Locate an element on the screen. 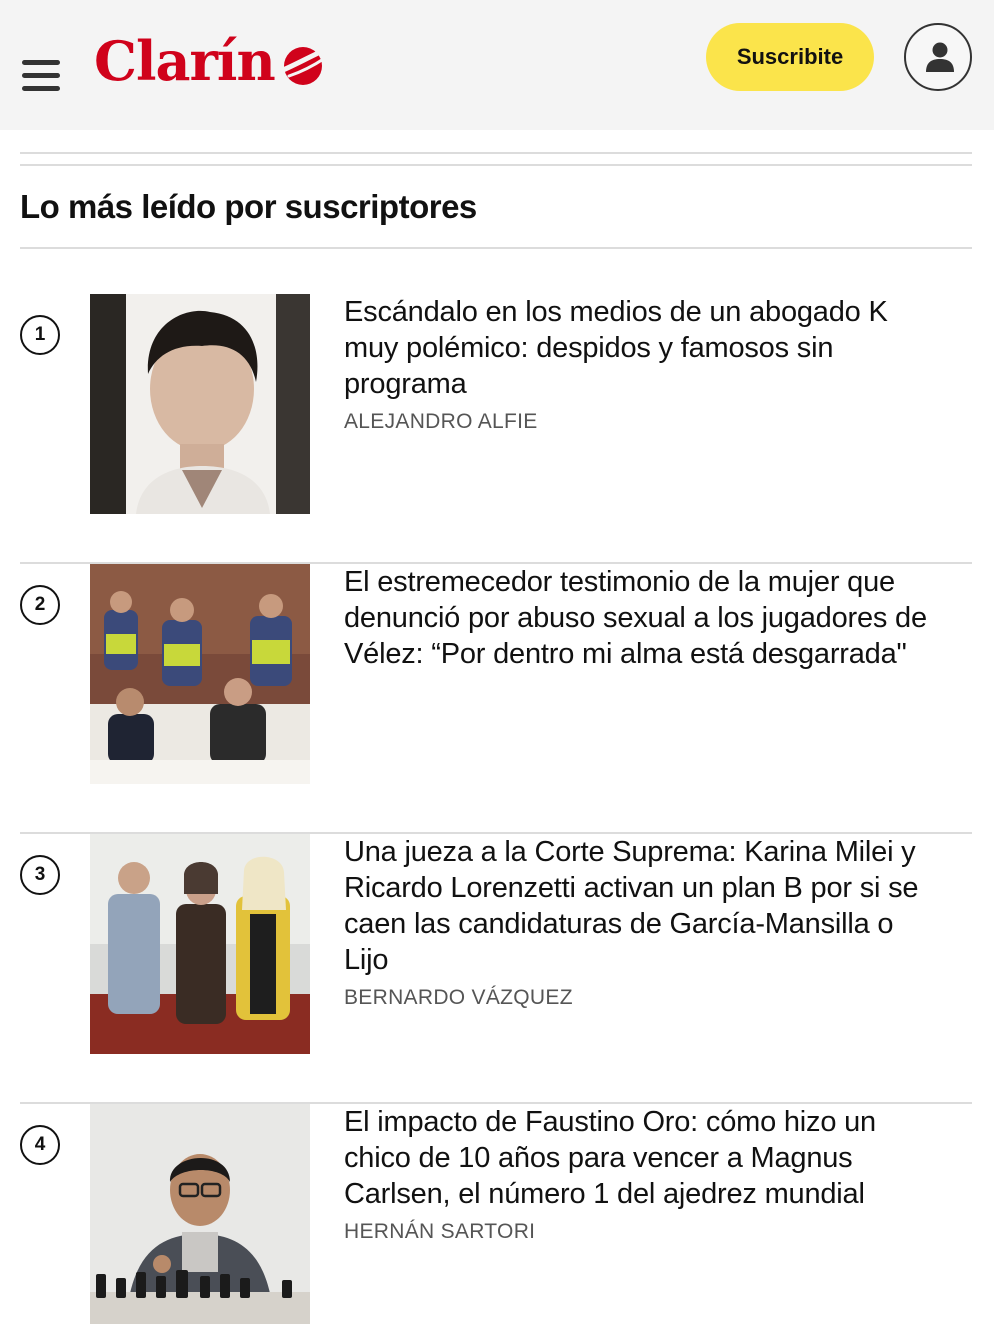  article-author: HERNÁN SARTORI is located at coordinates (439, 1232).